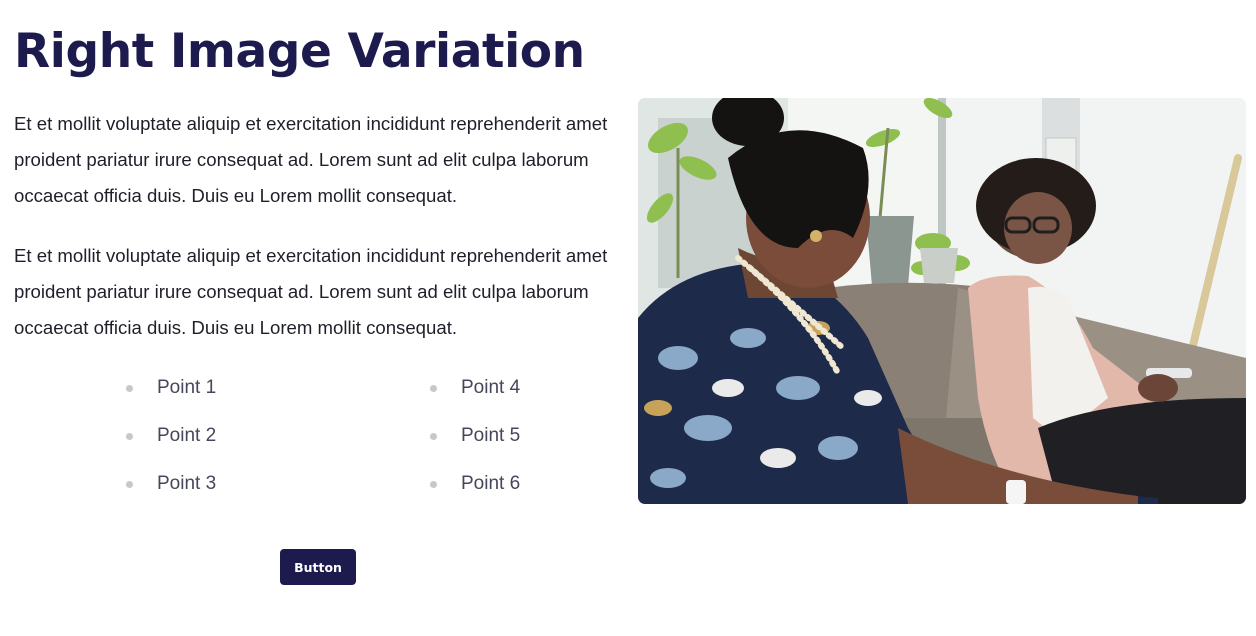 Image resolution: width=1256 pixels, height=636 pixels. Describe the element at coordinates (278, 484) in the screenshot. I see `list-item: Point 3` at that location.